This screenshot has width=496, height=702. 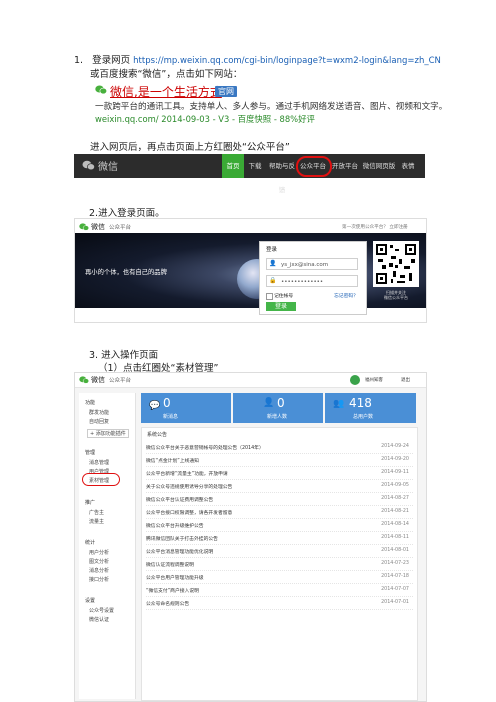 What do you see at coordinates (179, 499) in the screenshot?
I see `notice-title: 微信公众平台认证费用调整公告` at bounding box center [179, 499].